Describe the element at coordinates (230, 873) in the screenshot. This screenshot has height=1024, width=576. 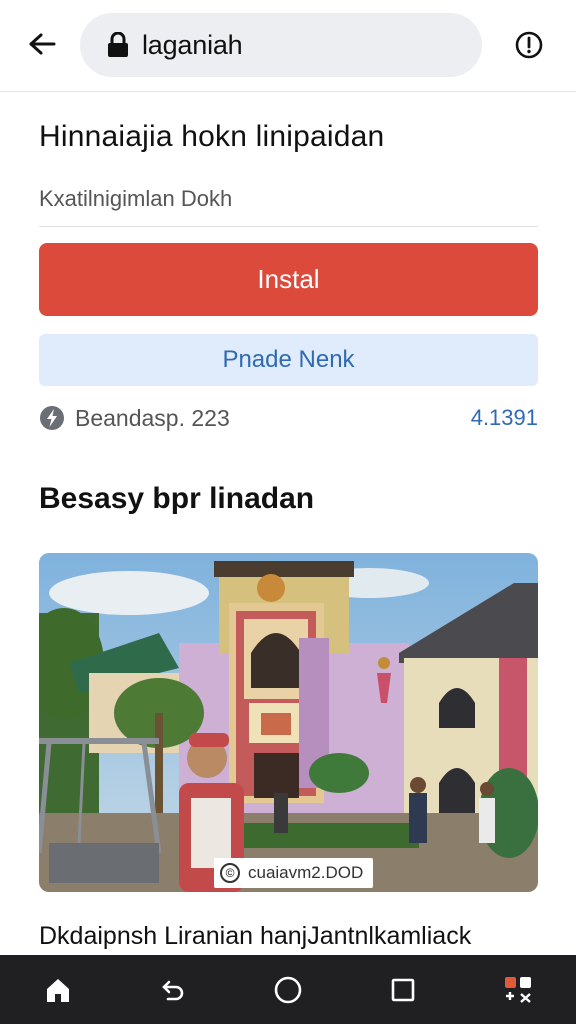
I see `copyright-icon: ©` at that location.